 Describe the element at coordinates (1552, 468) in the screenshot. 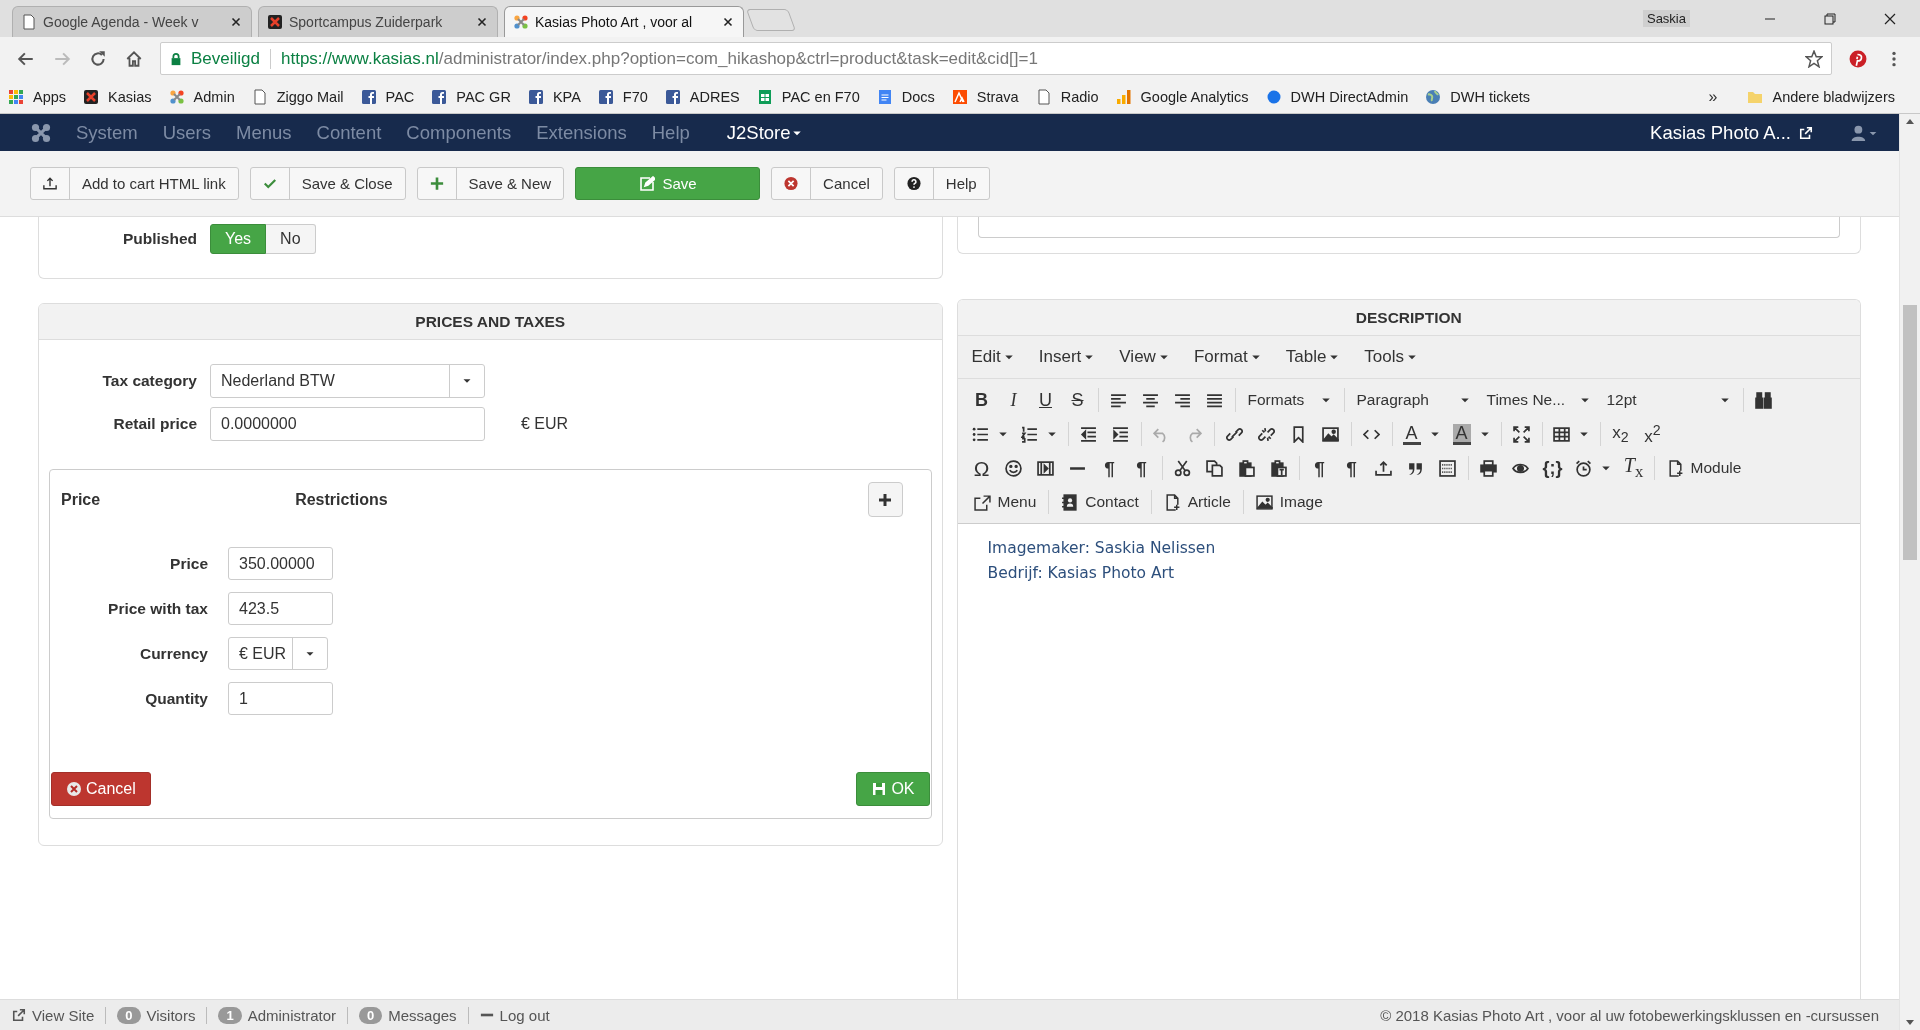

I see `code-sample-button: {;}` at that location.